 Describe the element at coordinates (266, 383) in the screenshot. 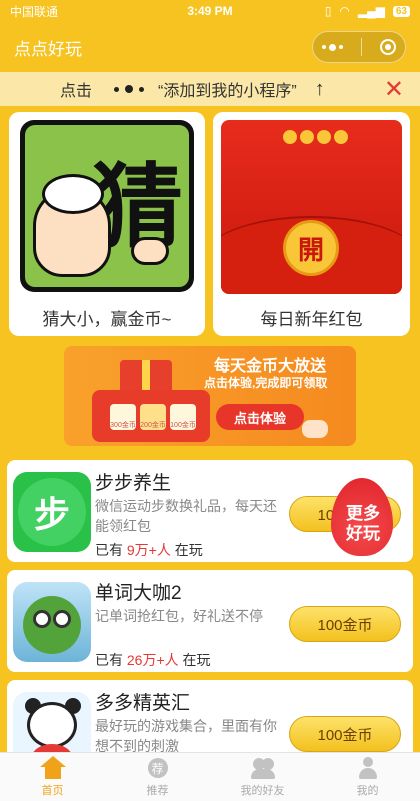

I see `banner-subline: 点击体验,完成即可领取` at that location.